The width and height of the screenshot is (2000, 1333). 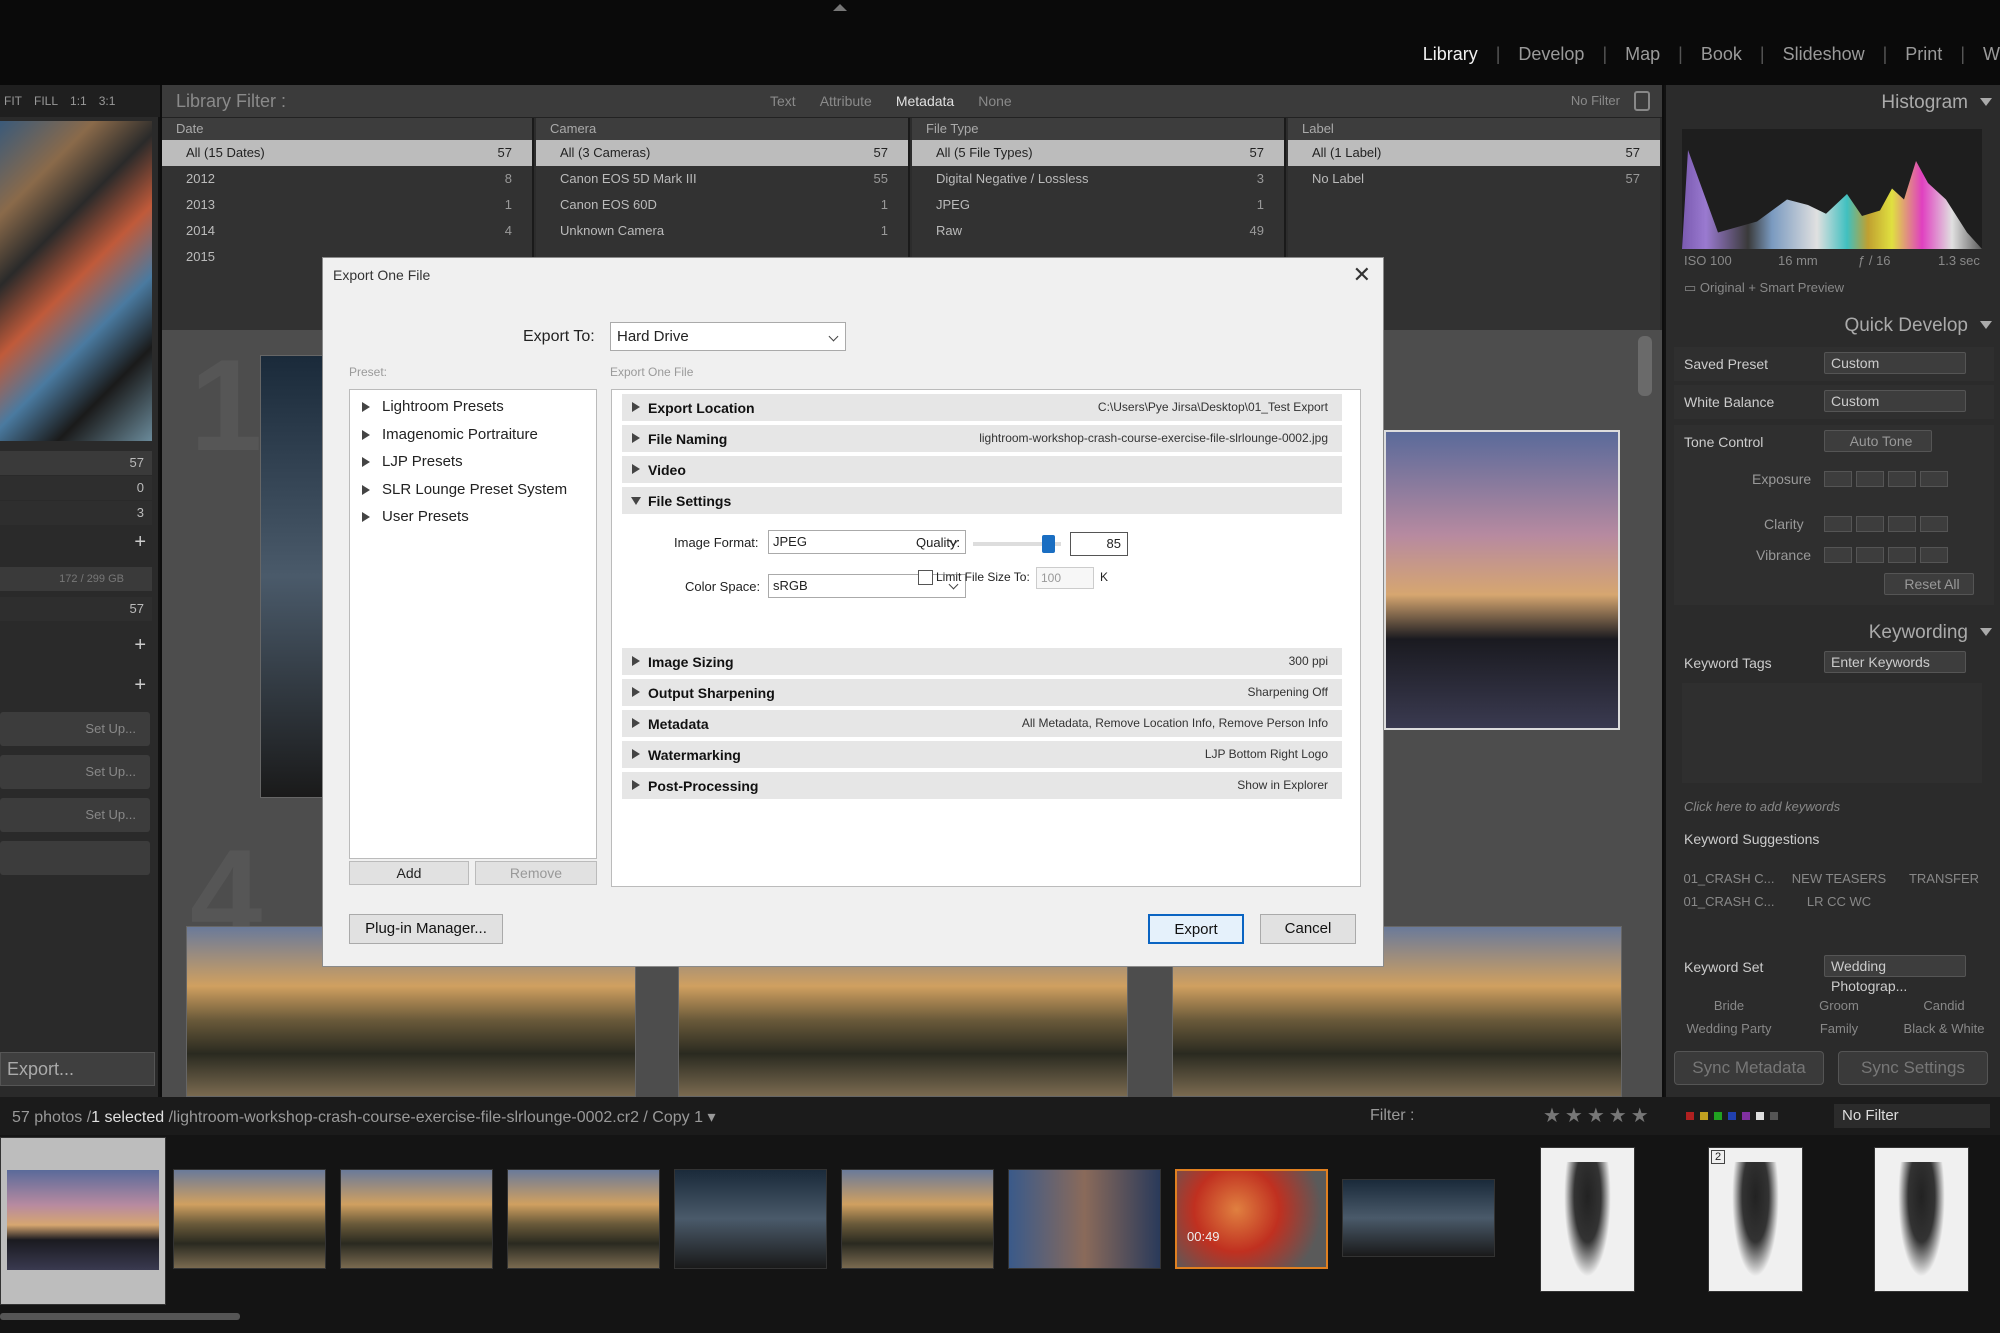 What do you see at coordinates (1839, 1028) in the screenshot?
I see `set-keyword: Family` at bounding box center [1839, 1028].